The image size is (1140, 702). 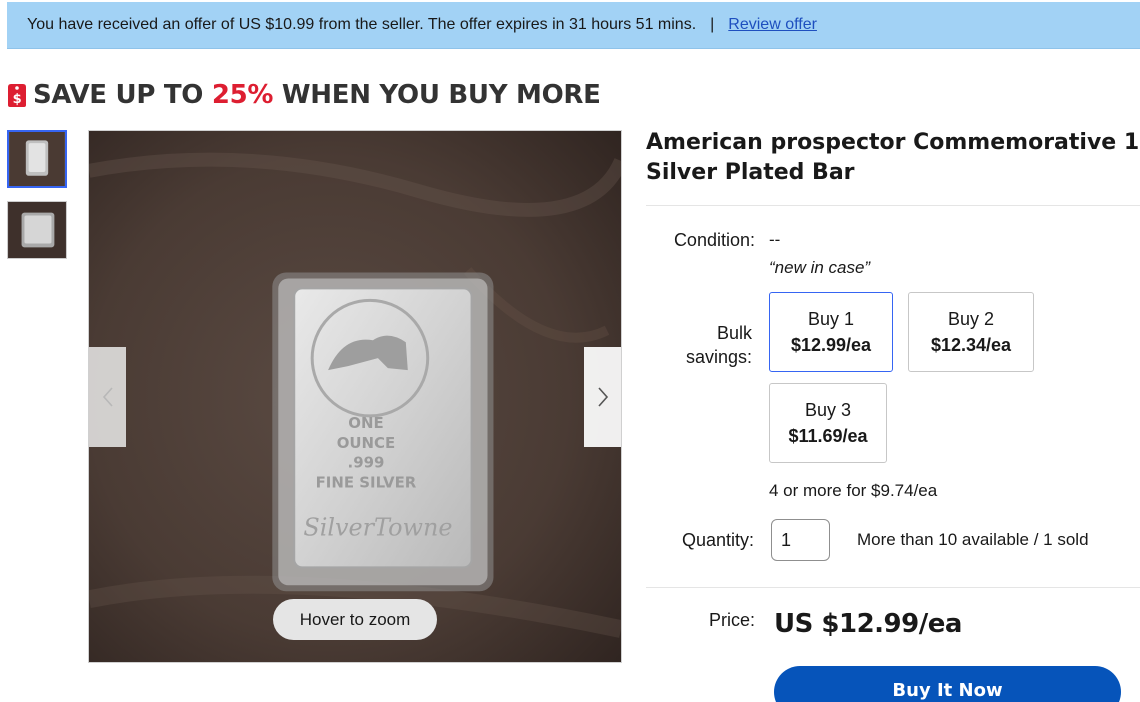 I want to click on chevron-left-icon, so click(x=107, y=397).